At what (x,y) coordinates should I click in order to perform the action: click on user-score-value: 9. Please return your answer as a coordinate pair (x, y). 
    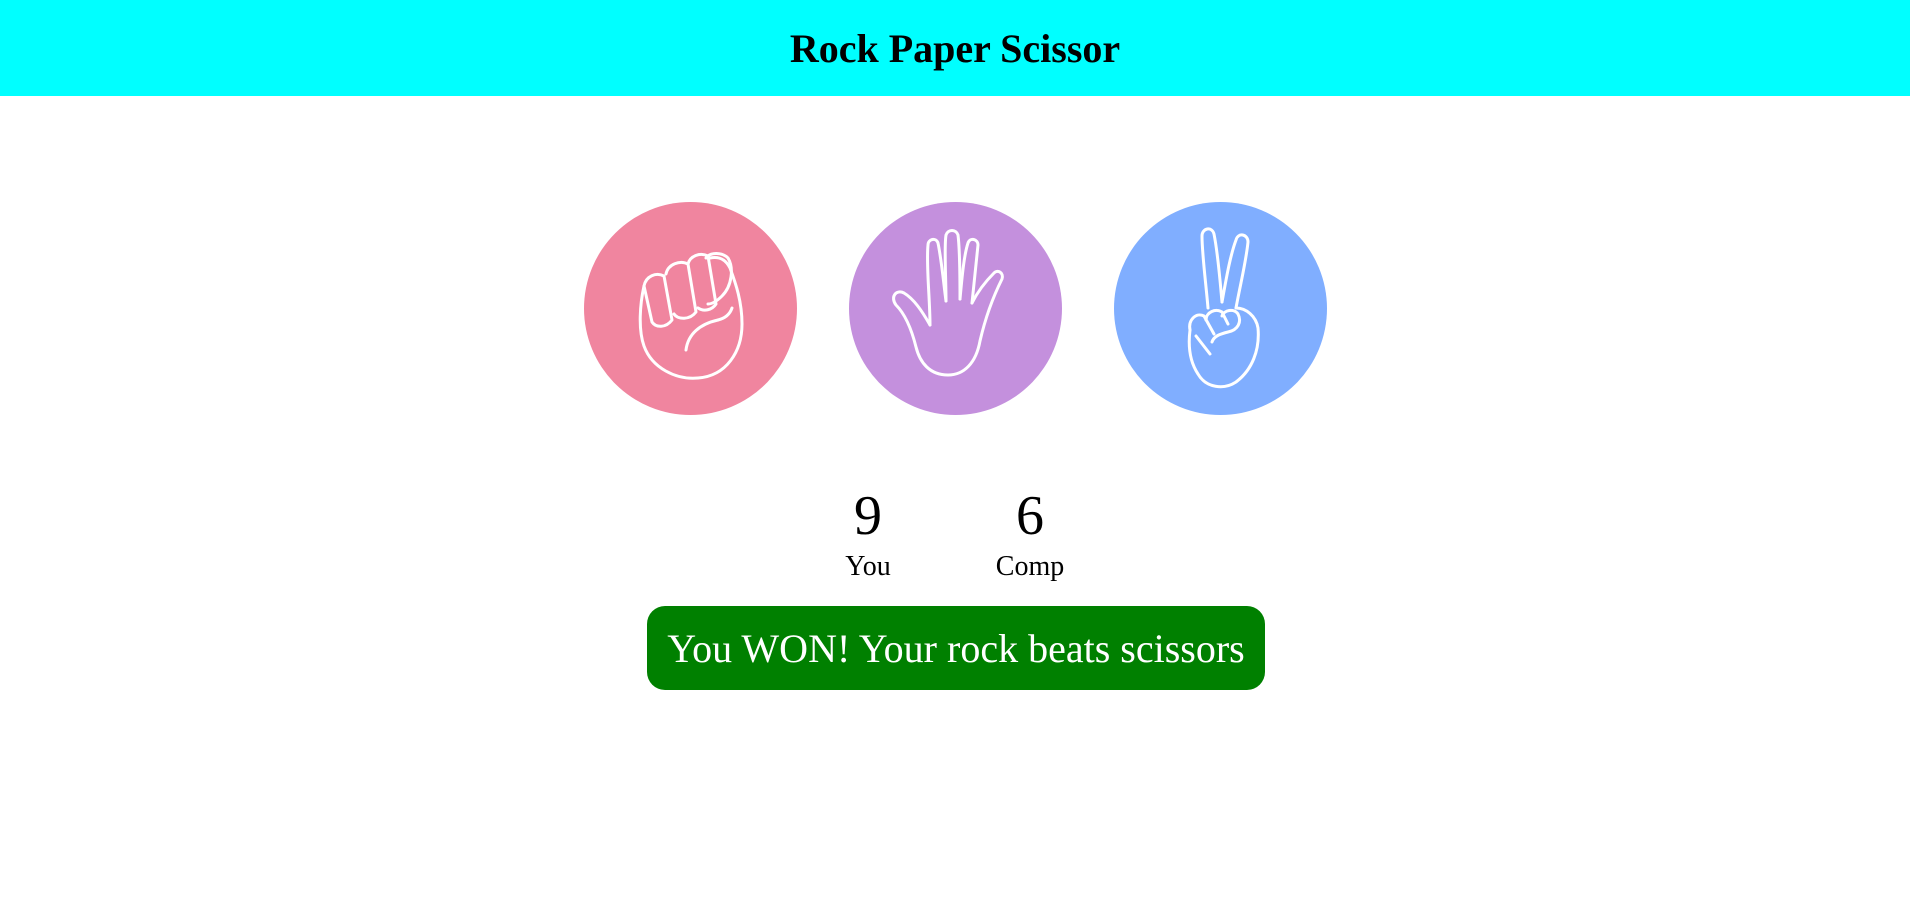
    Looking at the image, I should click on (868, 516).